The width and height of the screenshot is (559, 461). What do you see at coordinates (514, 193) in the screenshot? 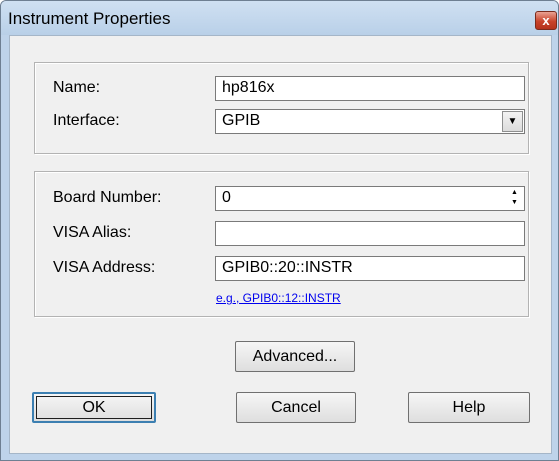
I see `spin-up-icon: ▲` at bounding box center [514, 193].